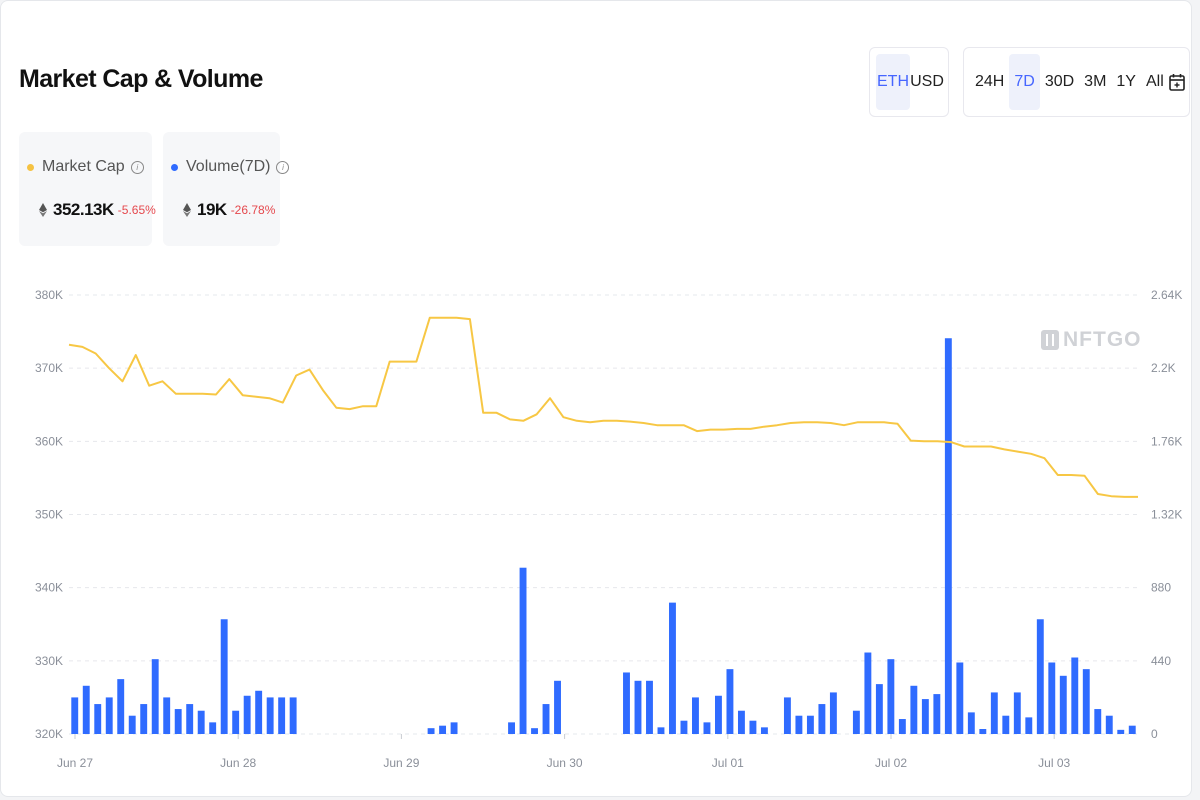  What do you see at coordinates (49, 368) in the screenshot?
I see `left-axis-tick-label: 370K` at bounding box center [49, 368].